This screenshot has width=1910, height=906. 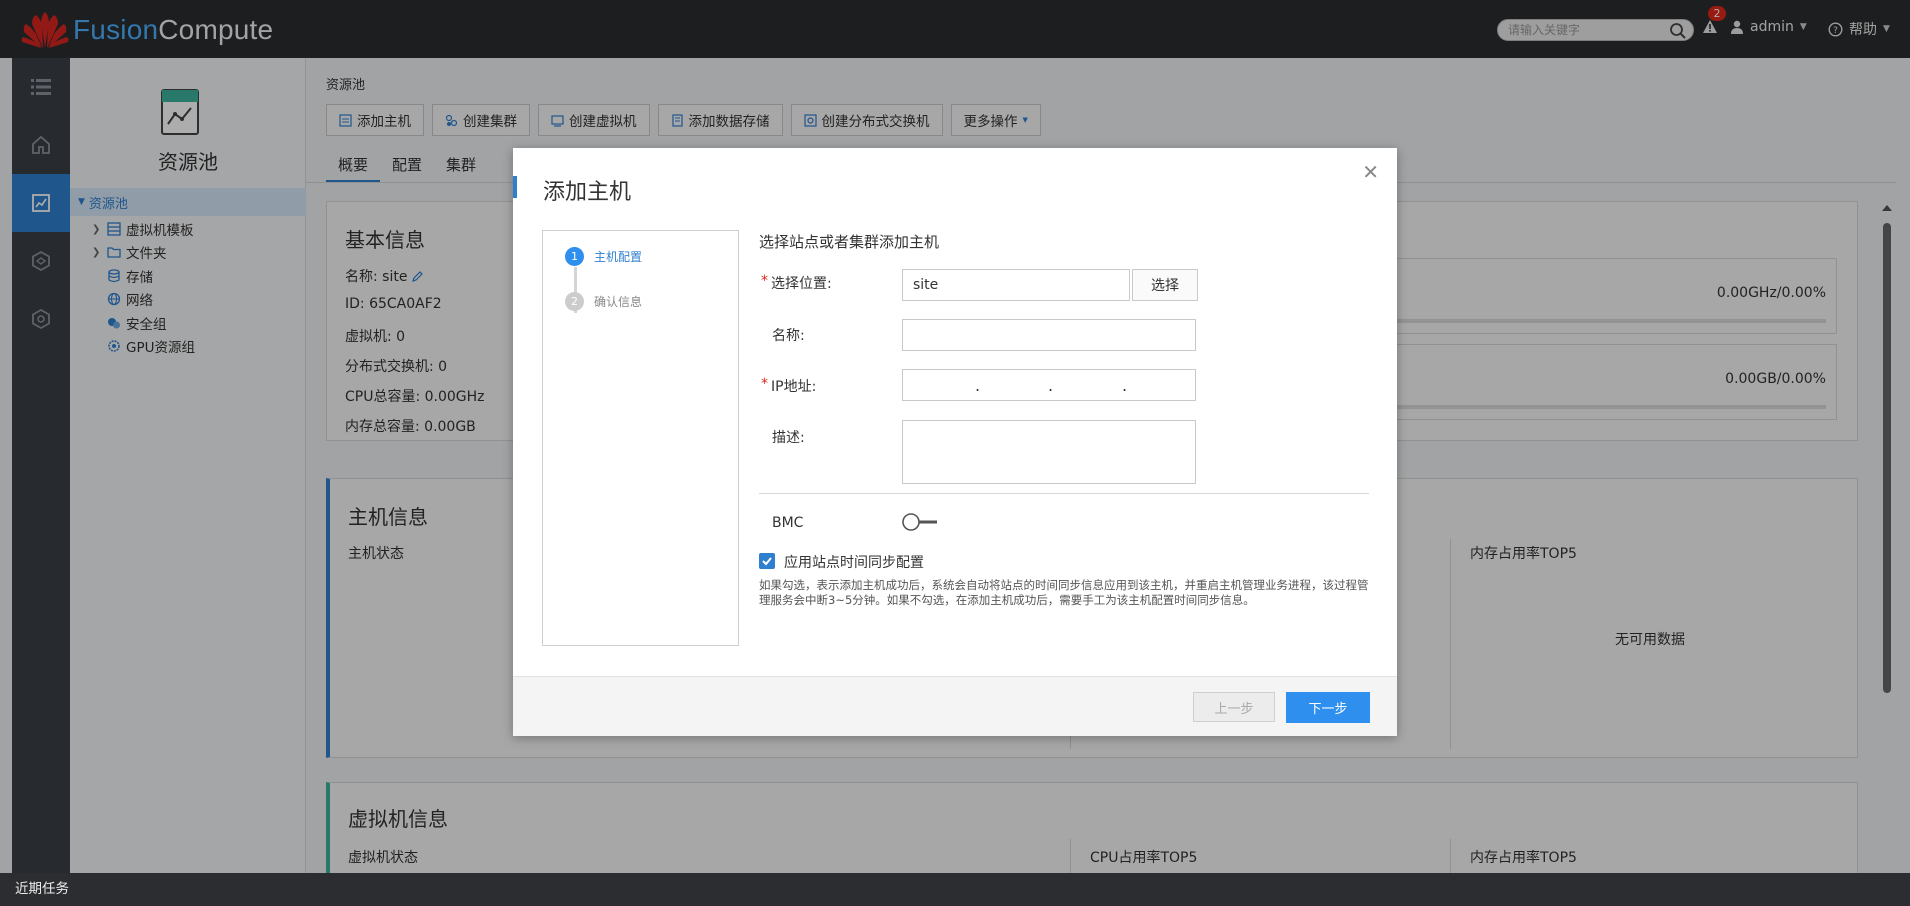 What do you see at coordinates (515, 187) in the screenshot?
I see `title-accent-bar` at bounding box center [515, 187].